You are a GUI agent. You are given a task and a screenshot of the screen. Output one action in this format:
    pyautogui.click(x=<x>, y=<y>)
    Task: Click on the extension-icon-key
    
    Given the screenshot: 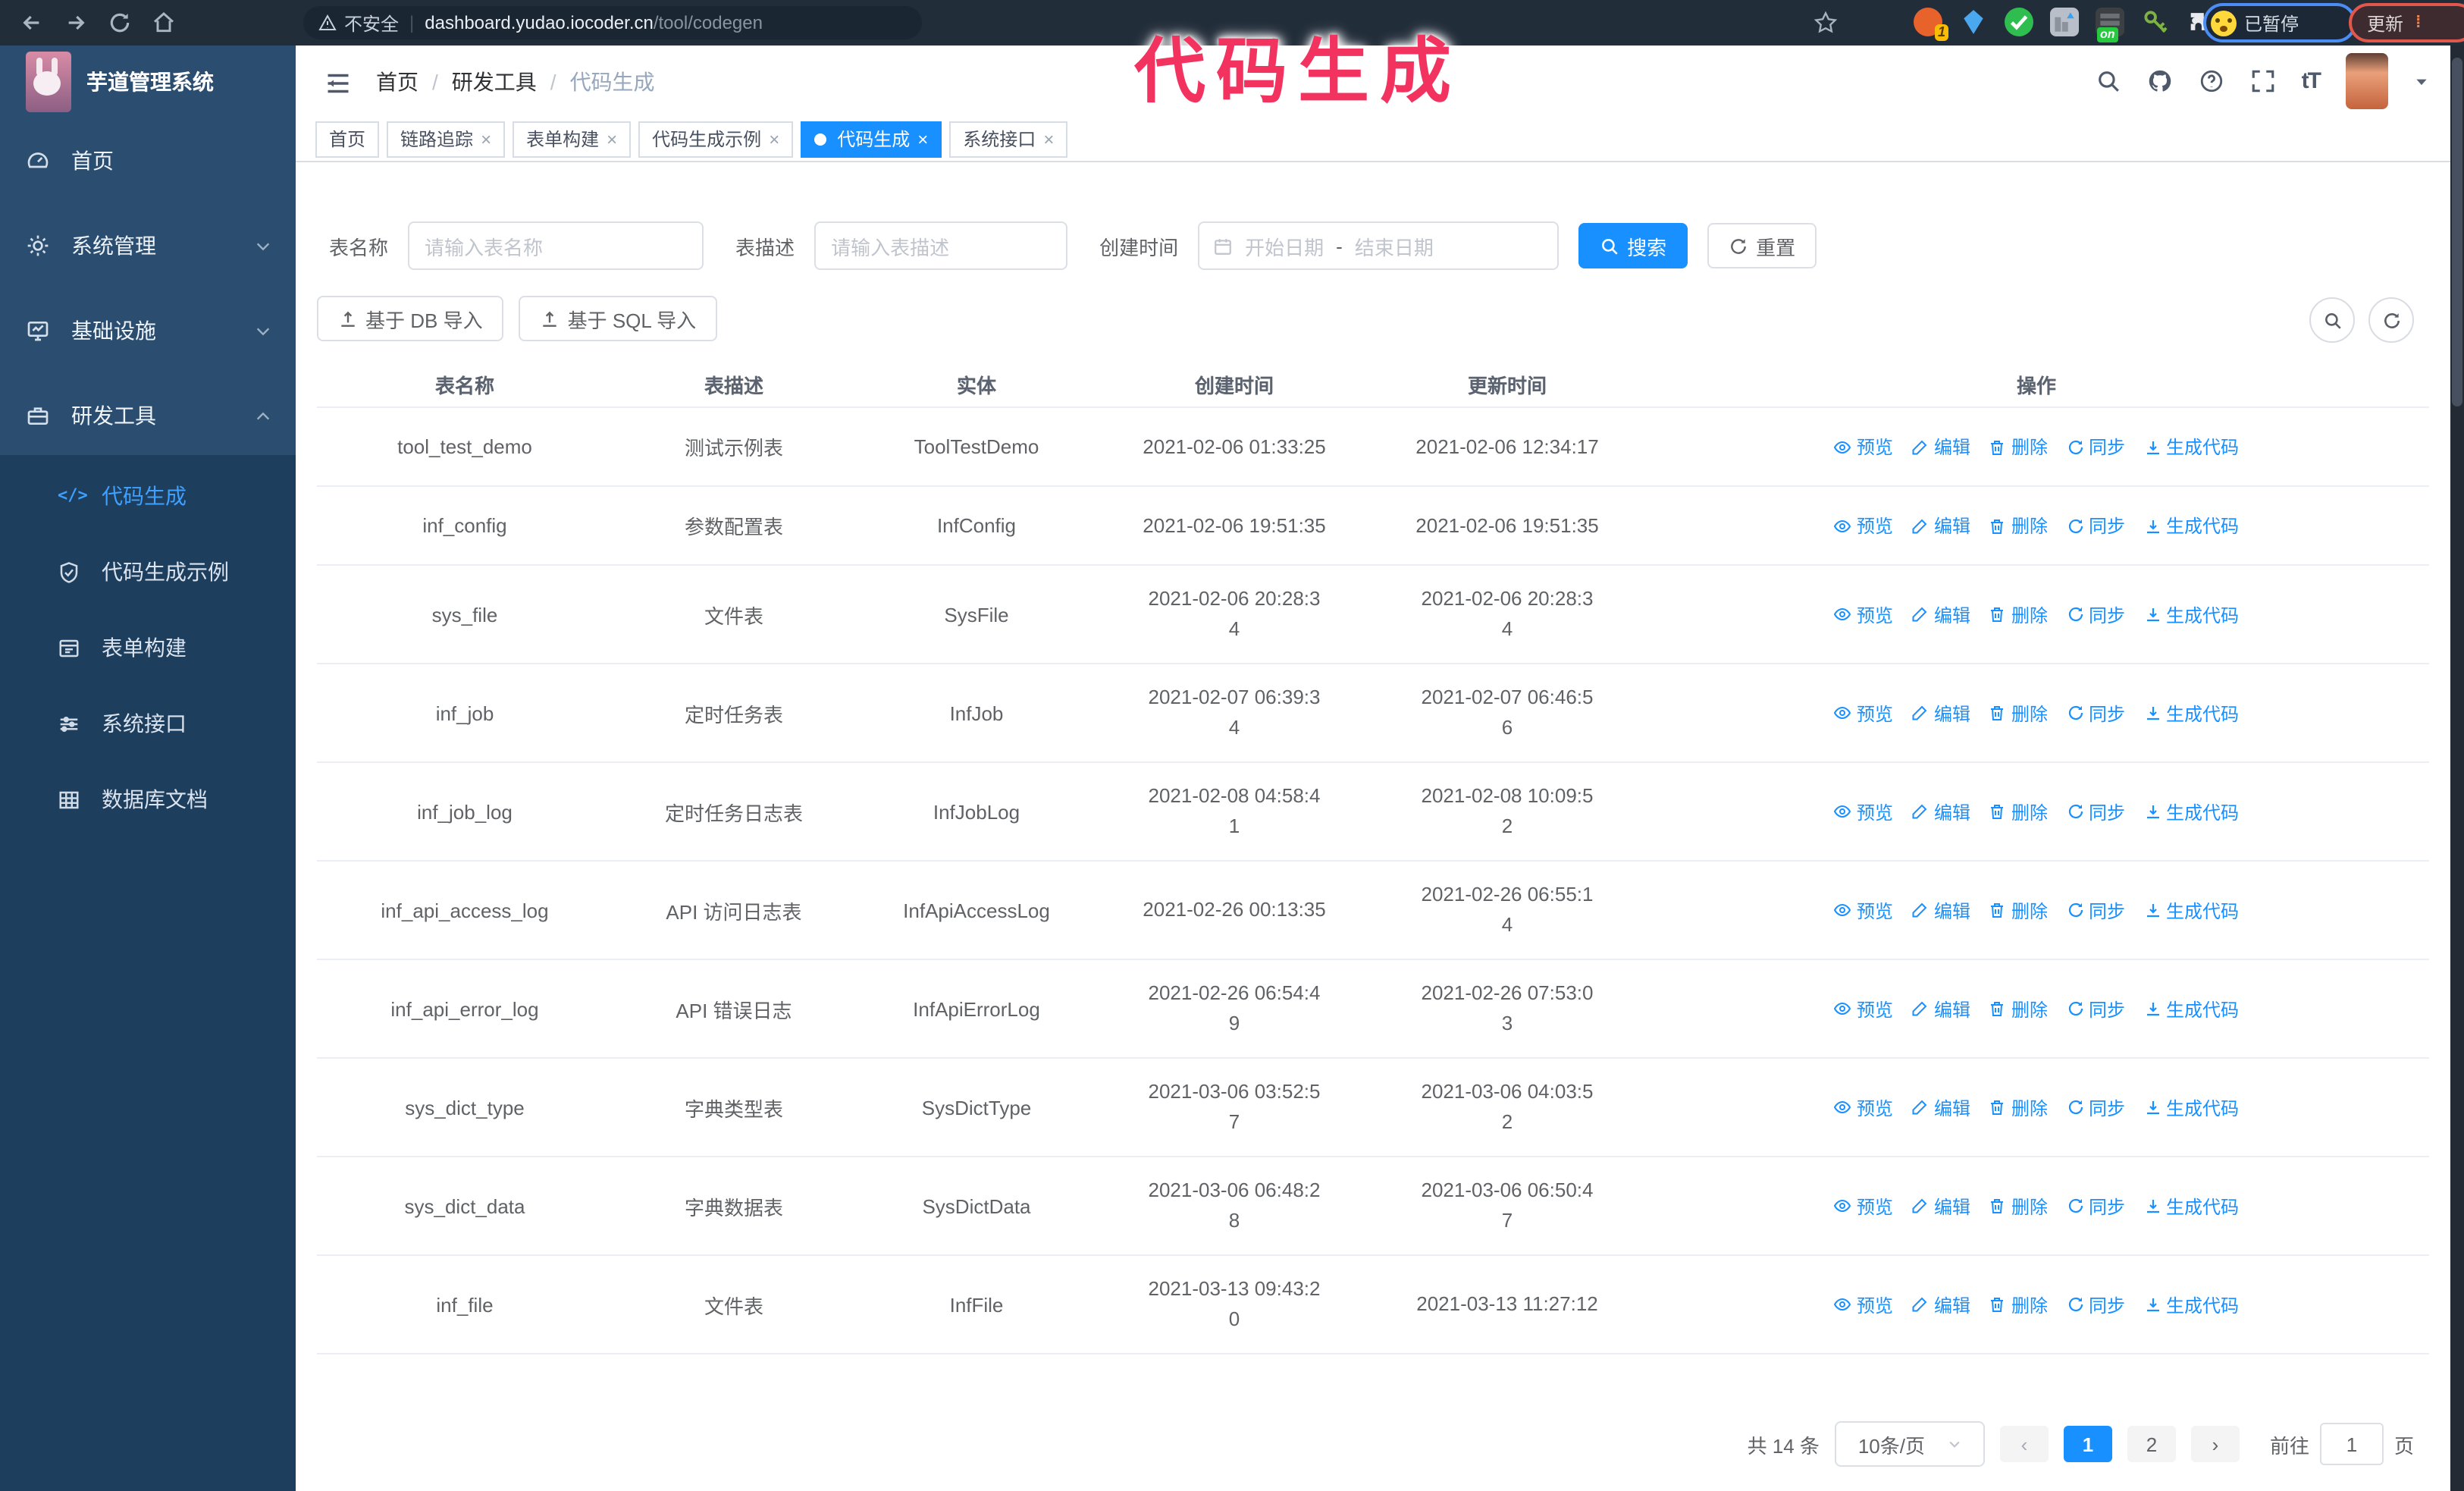 What is the action you would take?
    pyautogui.click(x=2156, y=22)
    